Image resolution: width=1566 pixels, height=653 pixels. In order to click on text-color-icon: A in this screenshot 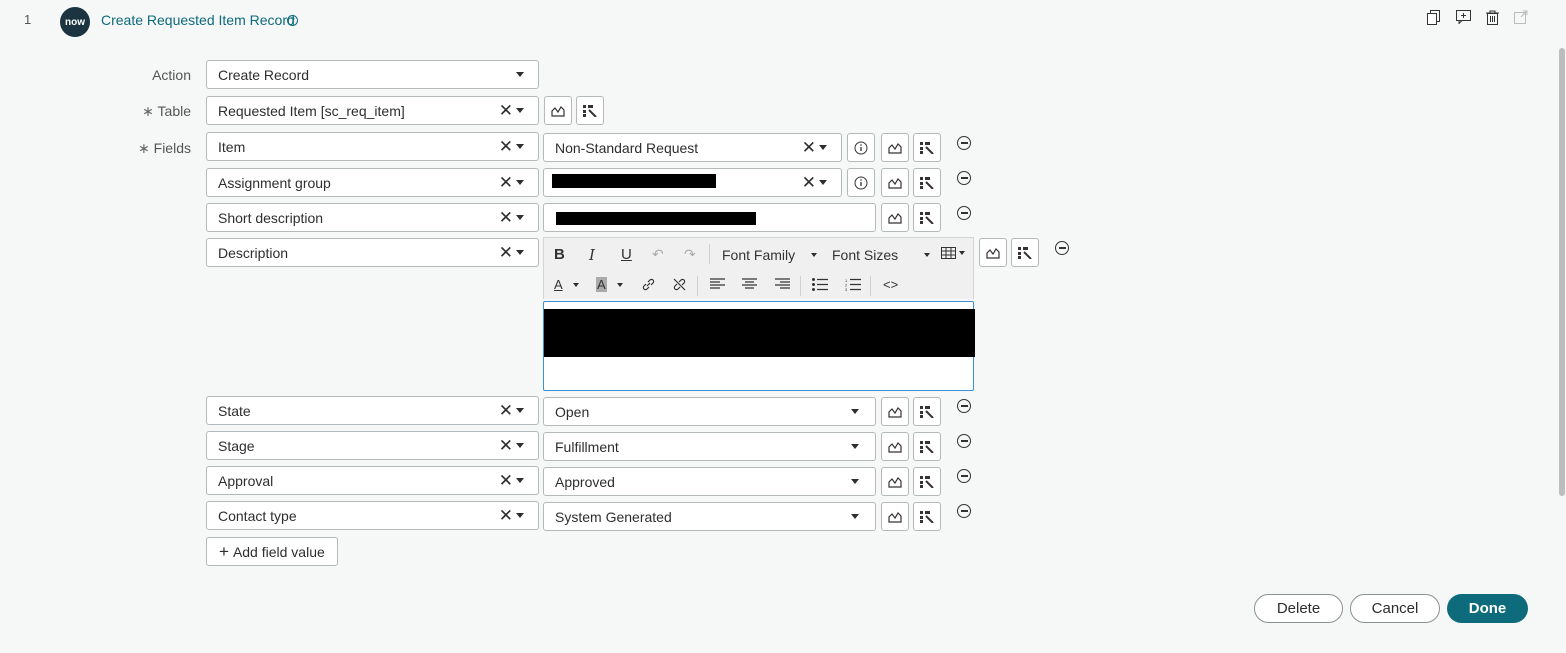, I will do `click(566, 284)`.